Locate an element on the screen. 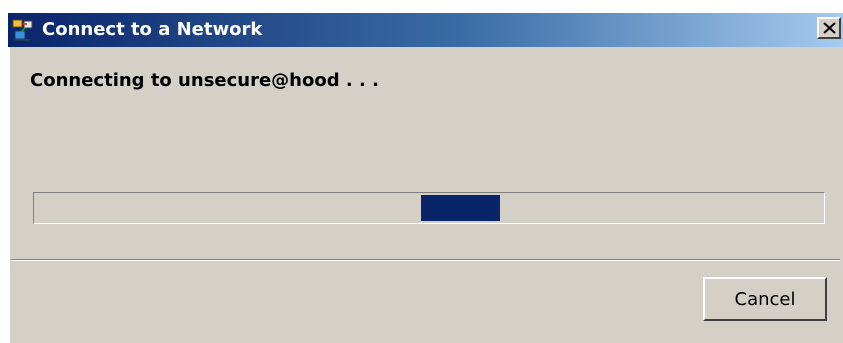 The height and width of the screenshot is (343, 843). window-title: Connect to a Network is located at coordinates (152, 29).